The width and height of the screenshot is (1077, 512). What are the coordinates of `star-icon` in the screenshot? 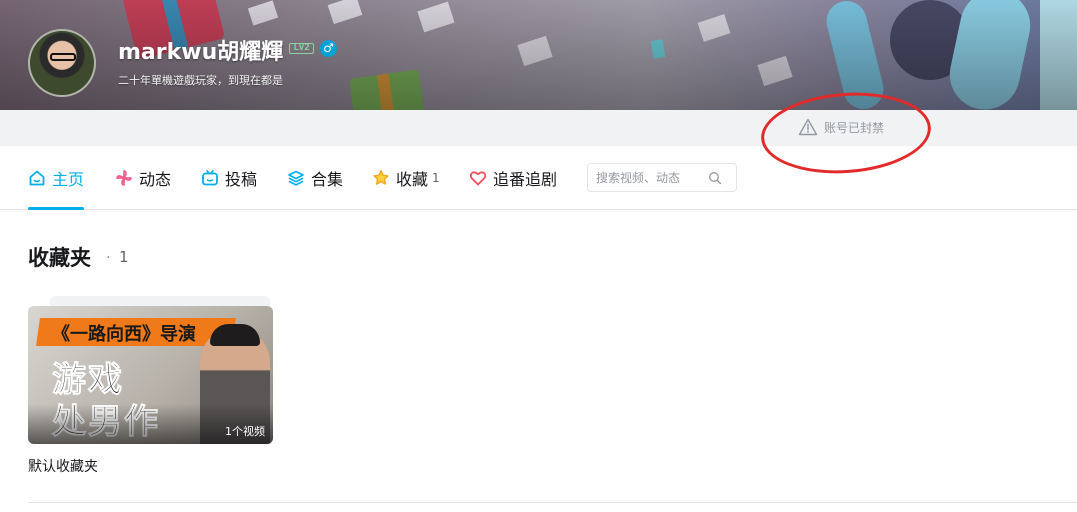 It's located at (381, 177).